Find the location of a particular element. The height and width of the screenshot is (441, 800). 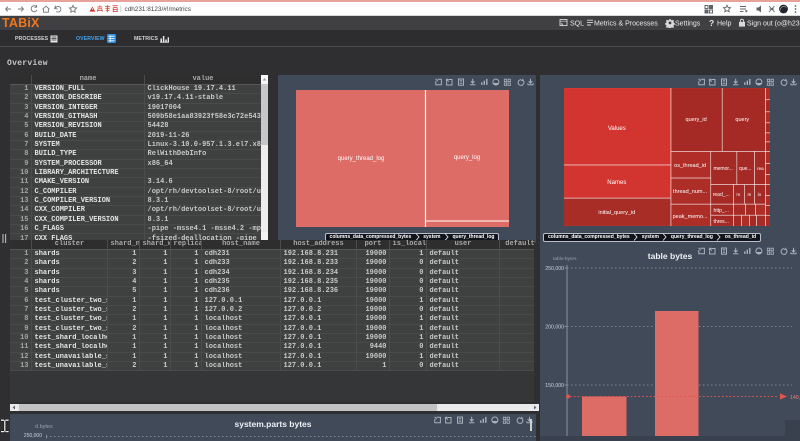

svg-text: initial_query_id is located at coordinates (616, 213).